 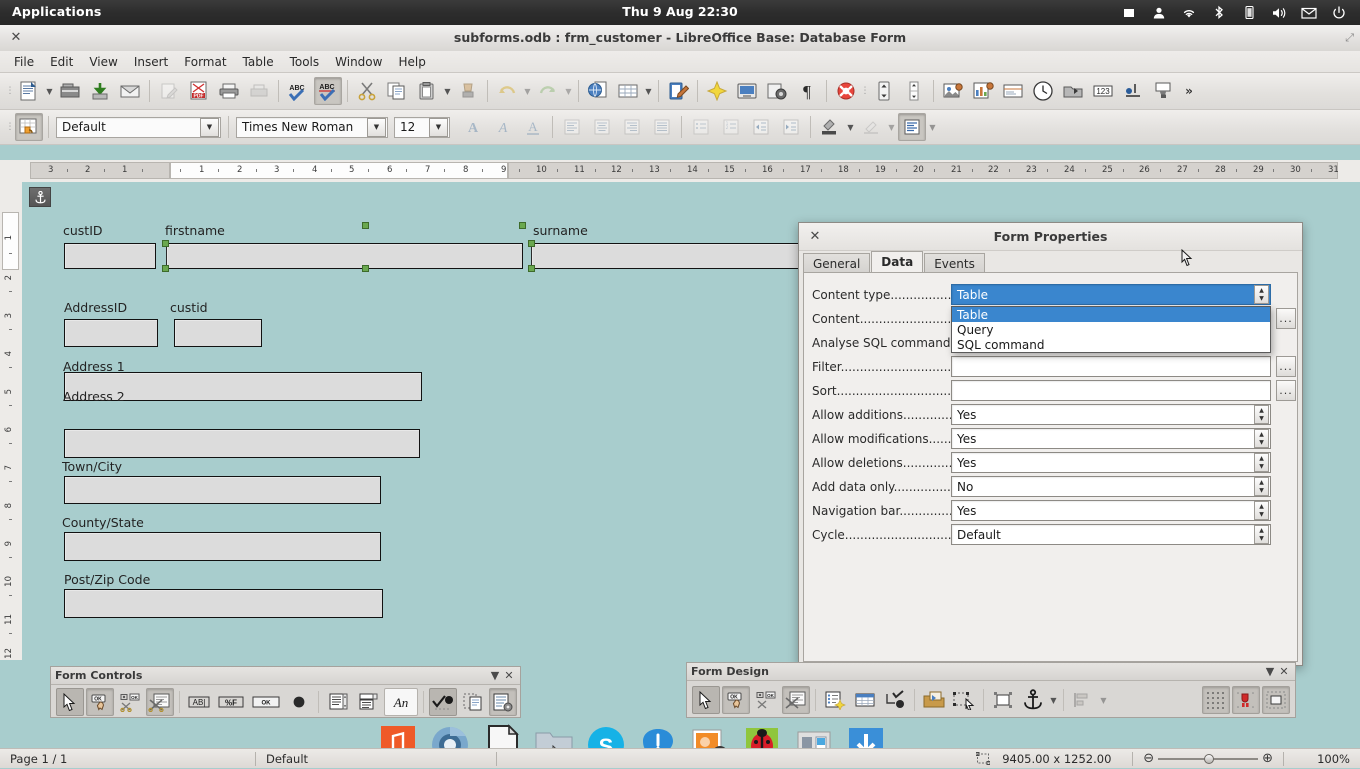 I want to click on menu-insert: Insert, so click(x=151, y=62).